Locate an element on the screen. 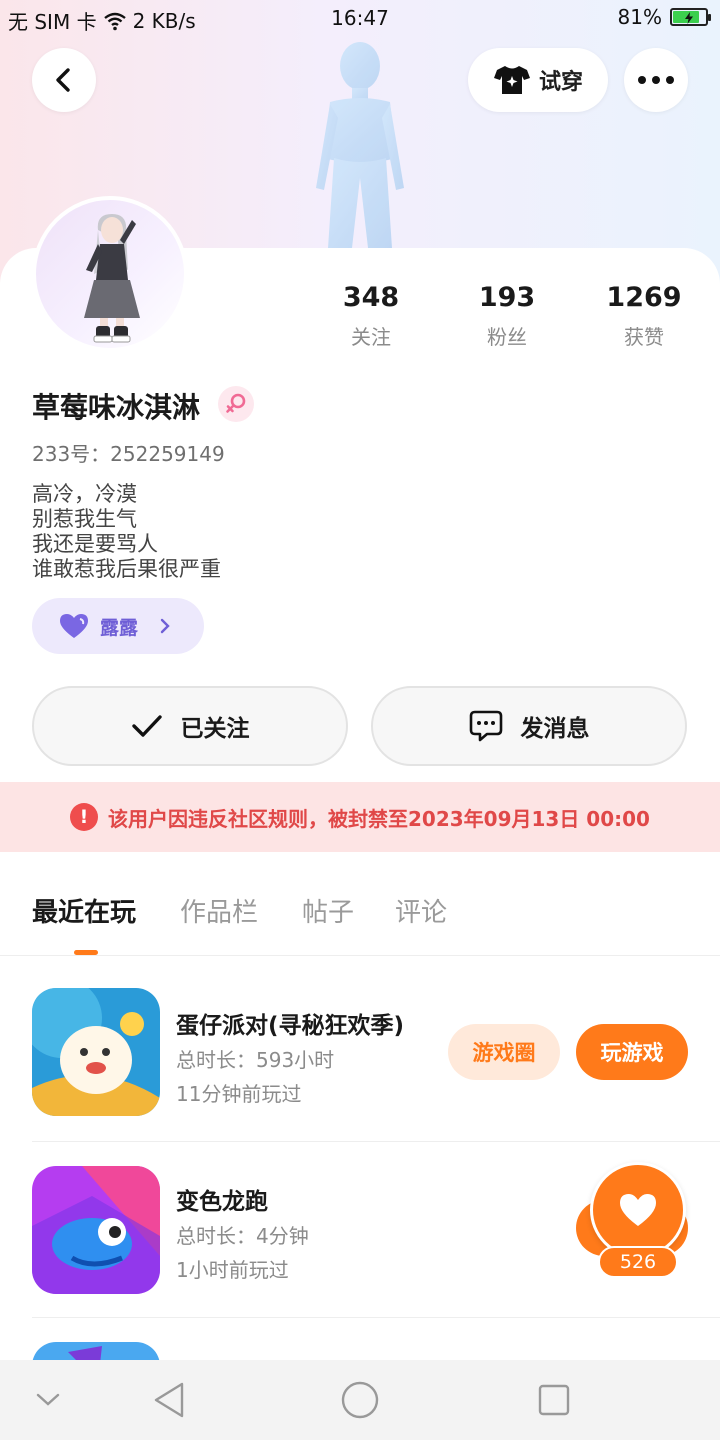 The height and width of the screenshot is (1440, 720). charging-bolt-icon is located at coordinates (689, 18).